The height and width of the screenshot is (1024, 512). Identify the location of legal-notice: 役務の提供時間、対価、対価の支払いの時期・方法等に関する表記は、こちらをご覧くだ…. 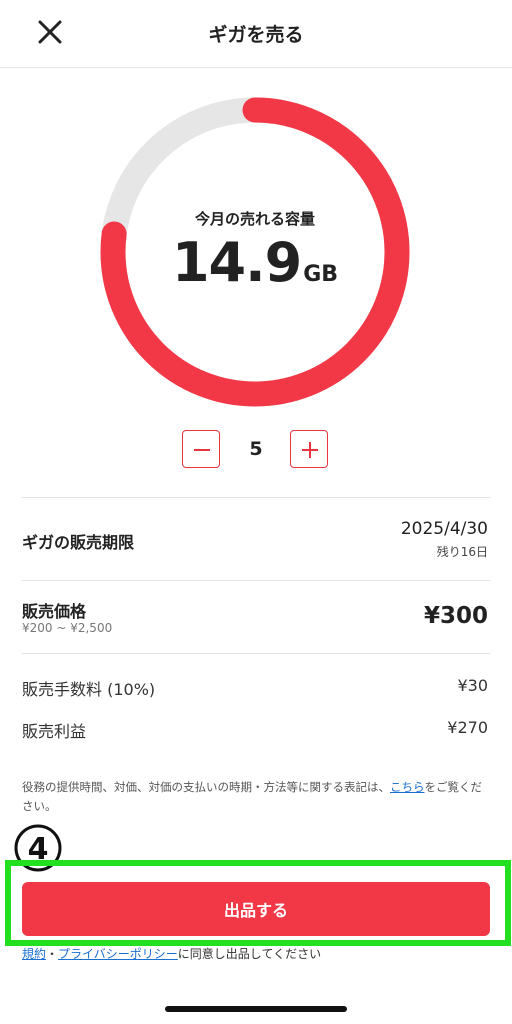
(257, 797).